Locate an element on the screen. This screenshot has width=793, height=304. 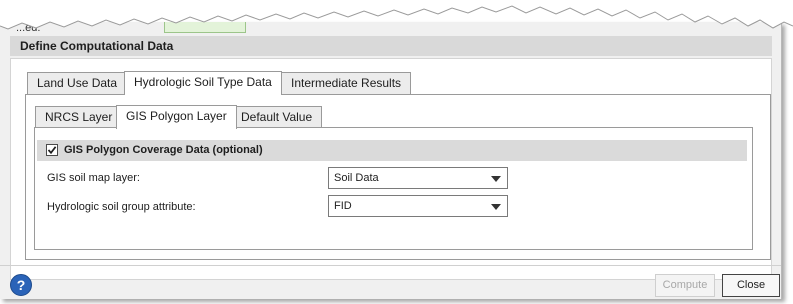
dropdown-value: Soil Data is located at coordinates (356, 178).